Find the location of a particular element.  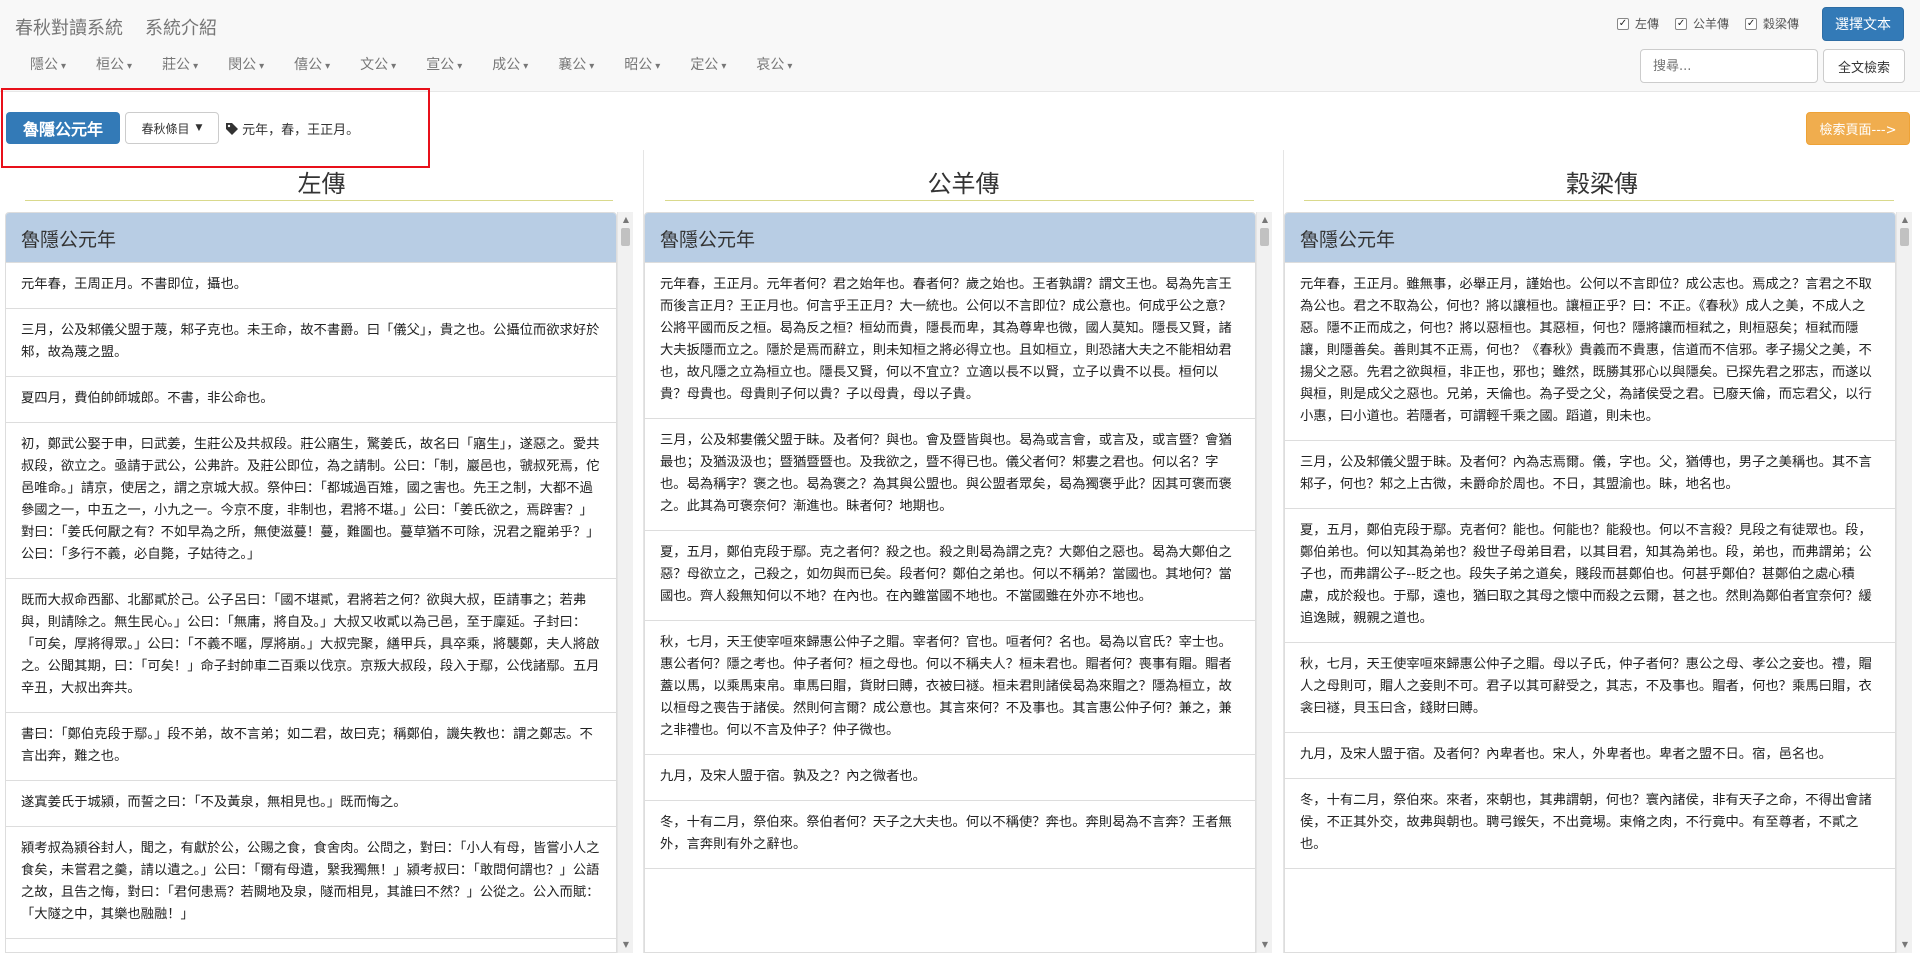

text-checkbox: ✓ 穀梁傳 is located at coordinates (1772, 23).